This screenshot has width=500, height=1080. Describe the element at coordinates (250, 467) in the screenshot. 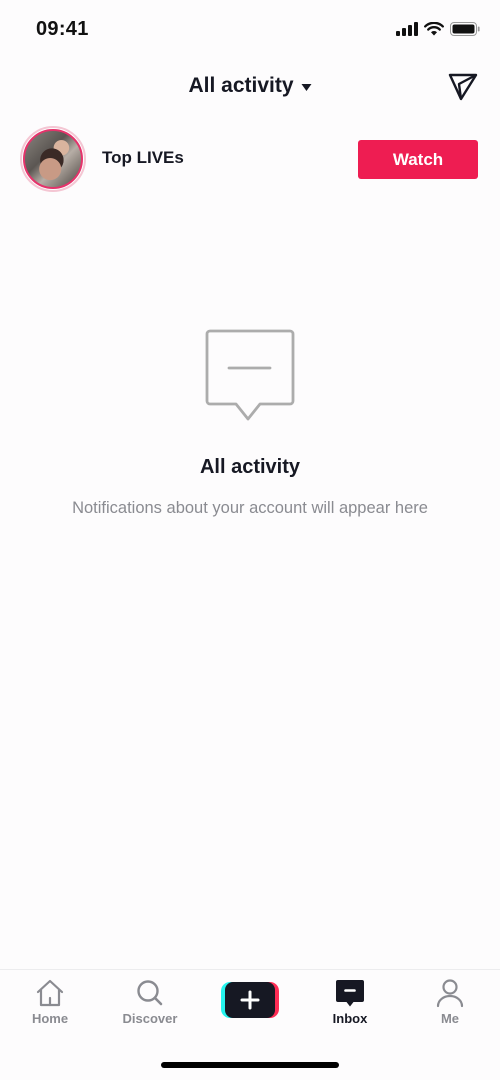

I see `empty-state-title: All activity` at that location.